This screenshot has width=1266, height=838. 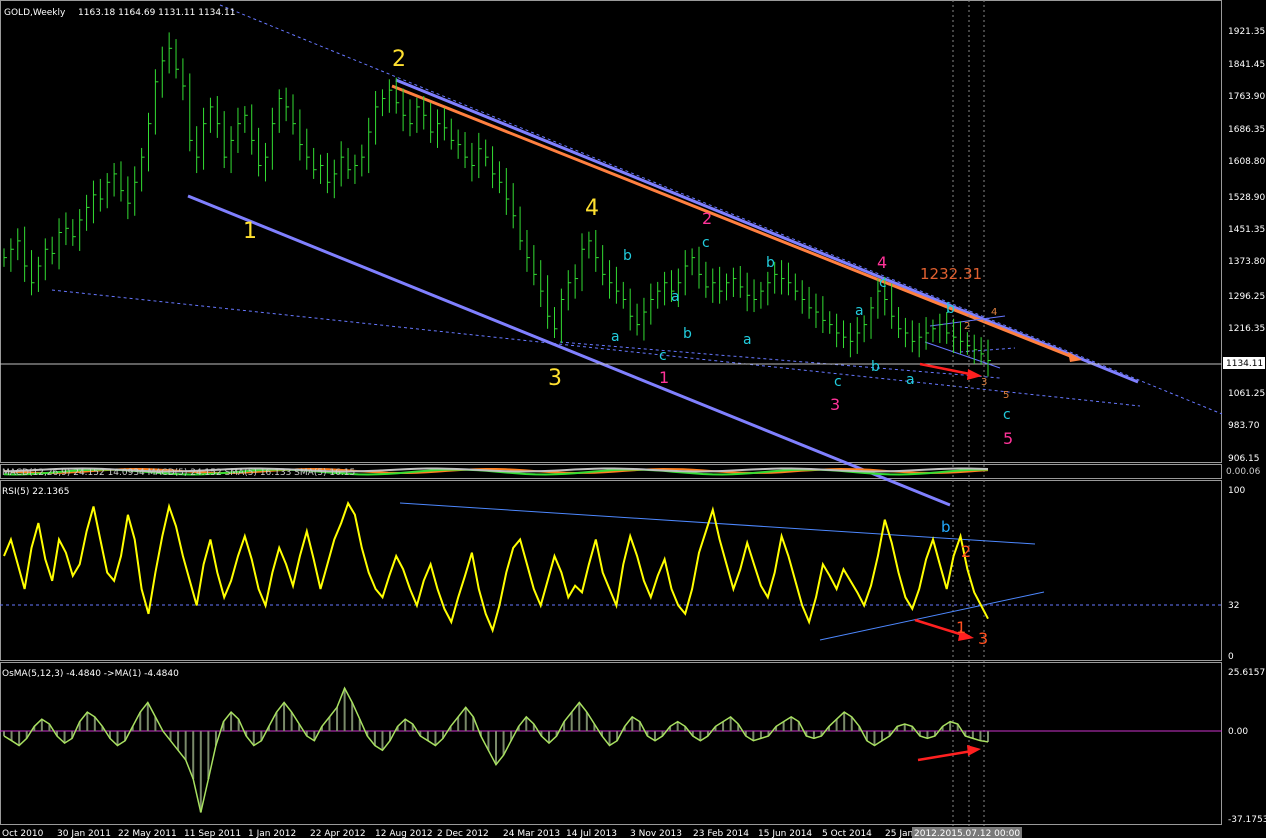 I want to click on rsi-line, so click(x=496, y=567).